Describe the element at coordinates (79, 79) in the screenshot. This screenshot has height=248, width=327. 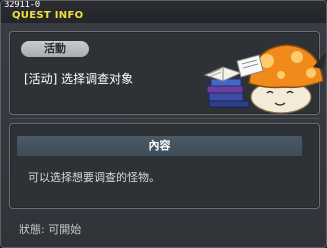
I see `quest-name: [活动] 选择调查对象` at that location.